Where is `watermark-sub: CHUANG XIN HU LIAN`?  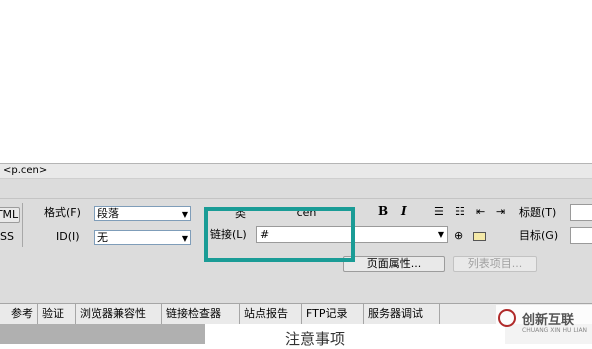 watermark-sub: CHUANG XIN HU LIAN is located at coordinates (555, 330).